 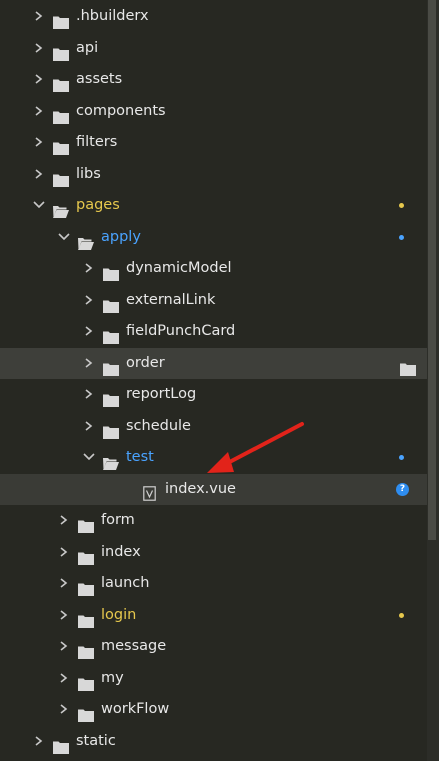 What do you see at coordinates (98, 205) in the screenshot?
I see `tree-item-label: pages` at bounding box center [98, 205].